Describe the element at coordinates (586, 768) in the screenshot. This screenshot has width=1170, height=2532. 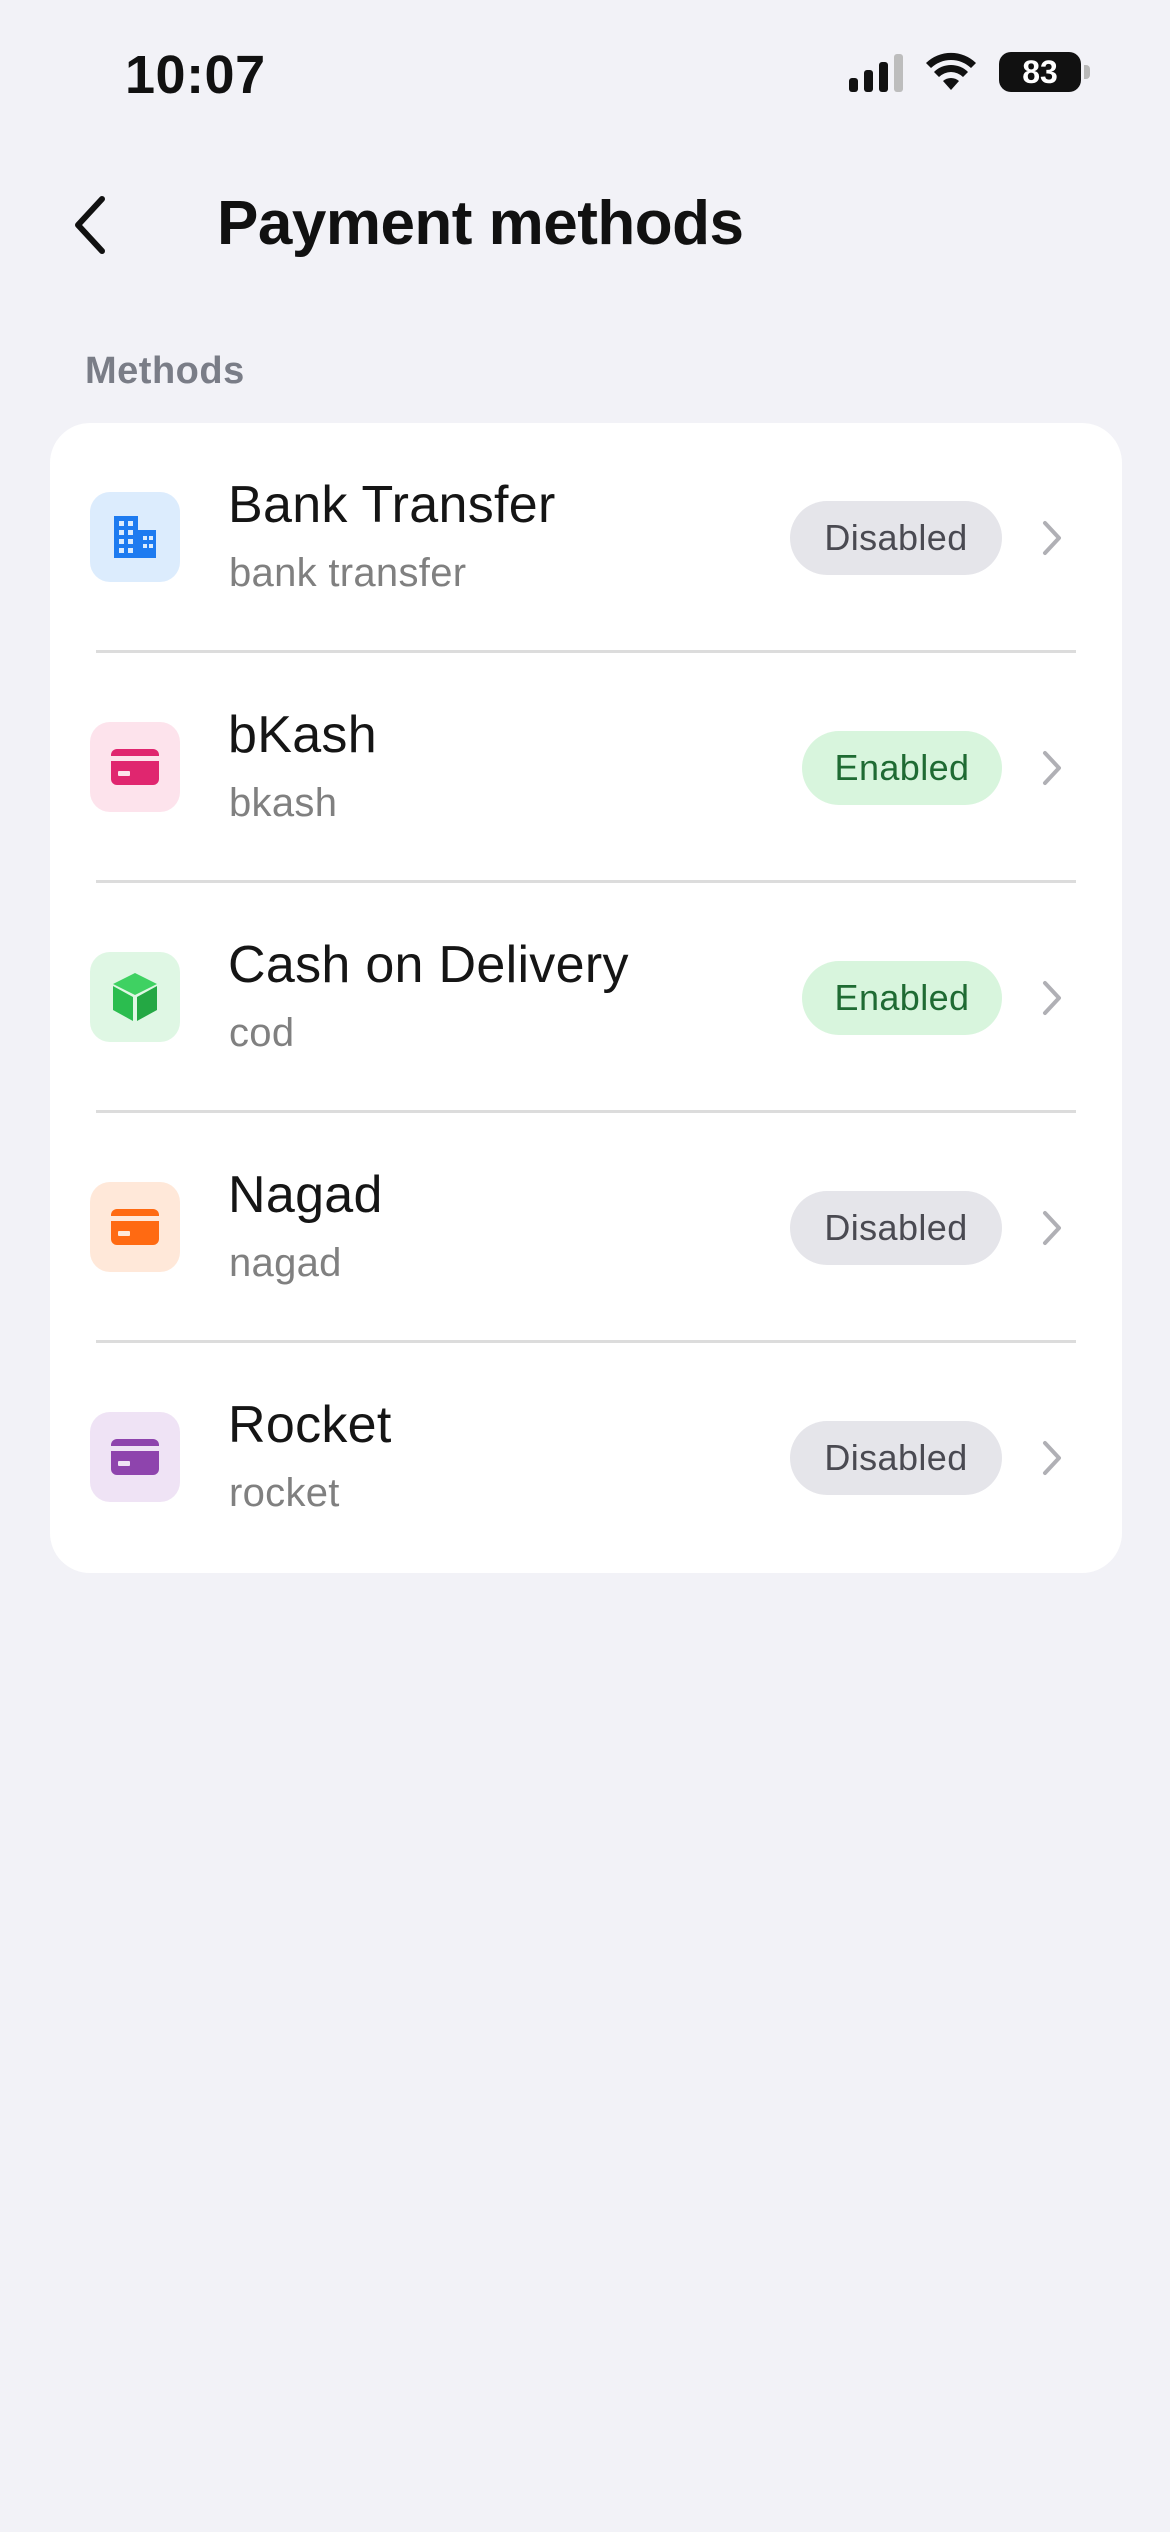
I see `method-row-bkash: bKash bkash Enabled` at that location.